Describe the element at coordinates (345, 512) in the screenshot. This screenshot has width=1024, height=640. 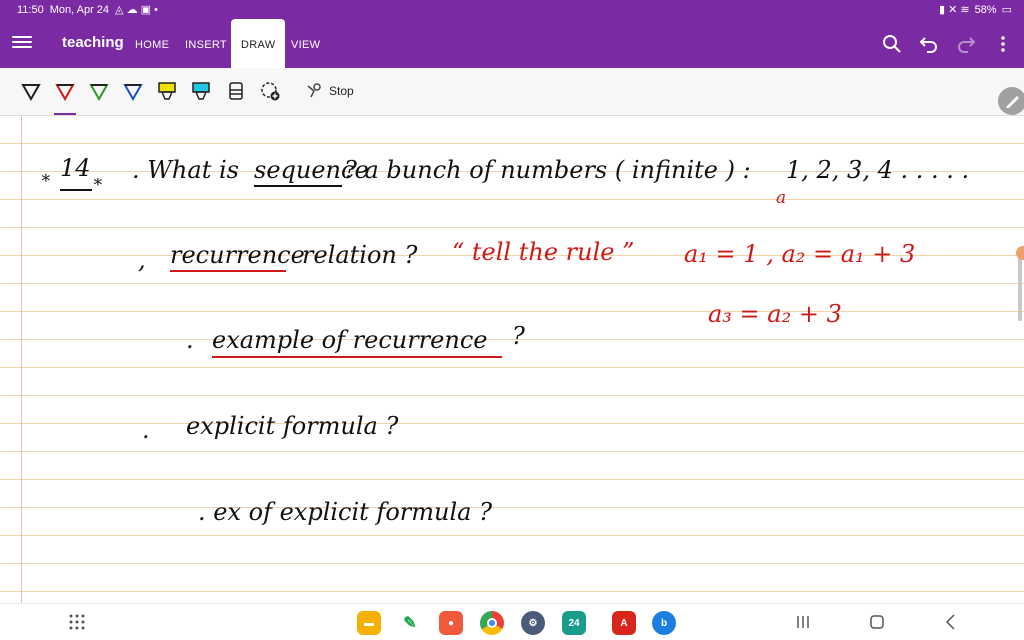
I see `ex-explicit-formula-question: . ex of explicit formula ?` at that location.